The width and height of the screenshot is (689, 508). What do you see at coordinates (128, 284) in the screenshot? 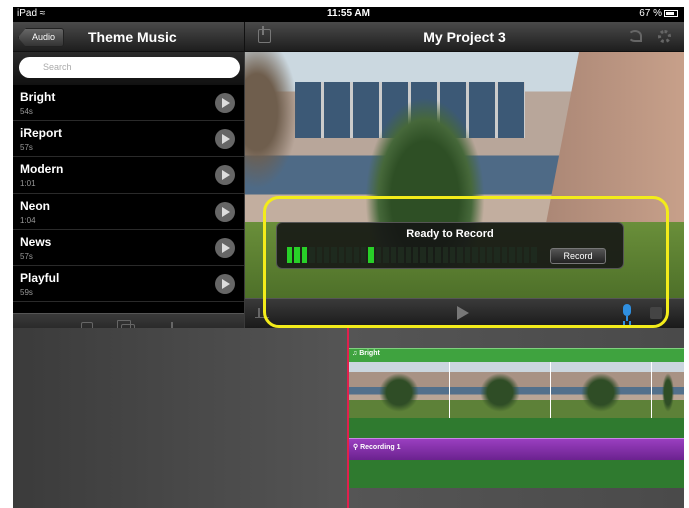
I see `song-item-playful: Playful 59s` at bounding box center [128, 284].